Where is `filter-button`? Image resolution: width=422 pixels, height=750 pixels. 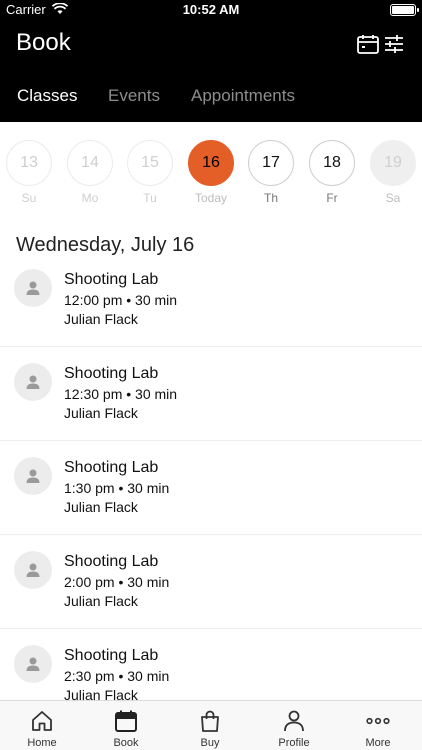
filter-button is located at coordinates (394, 44).